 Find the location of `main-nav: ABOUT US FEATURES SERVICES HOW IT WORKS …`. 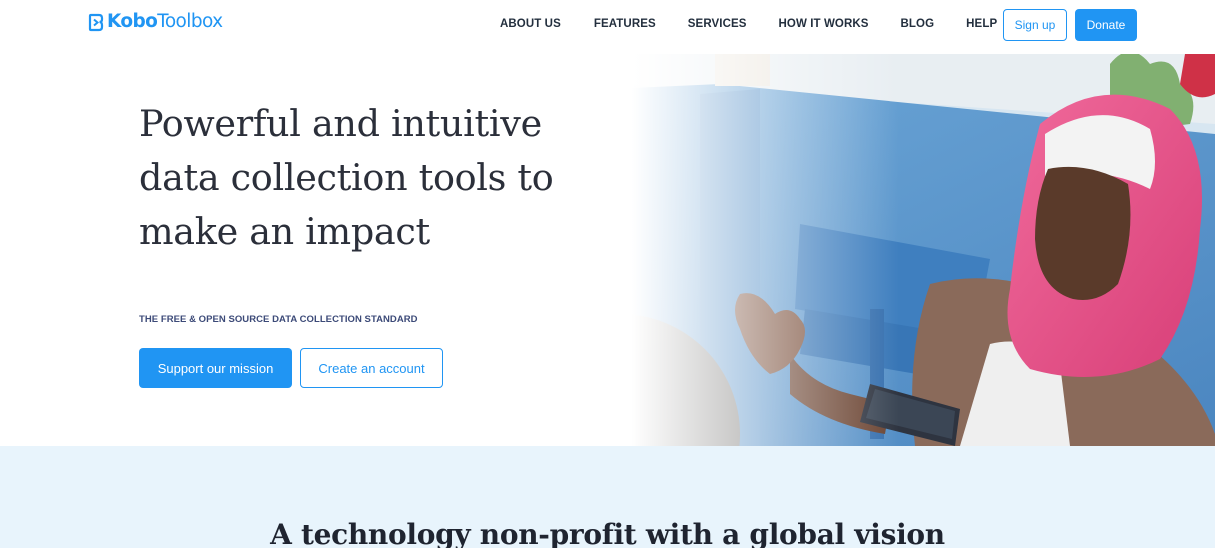

main-nav: ABOUT US FEATURES SERVICES HOW IT WORKS … is located at coordinates (748, 24).